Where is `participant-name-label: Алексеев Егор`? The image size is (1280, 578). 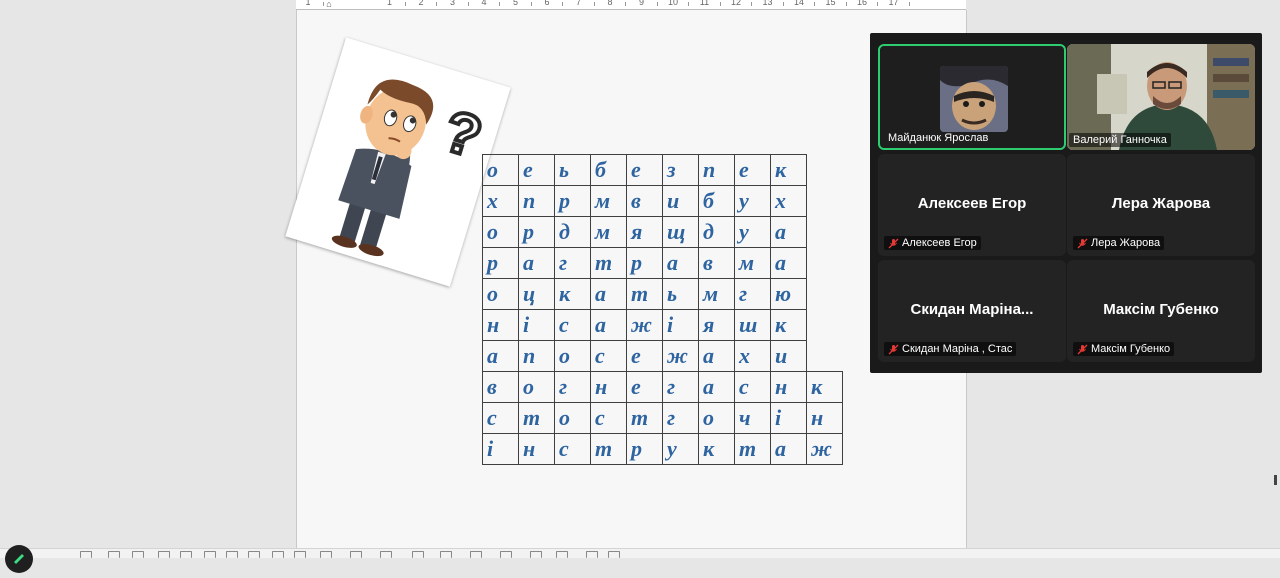 participant-name-label: Алексеев Егор is located at coordinates (932, 243).